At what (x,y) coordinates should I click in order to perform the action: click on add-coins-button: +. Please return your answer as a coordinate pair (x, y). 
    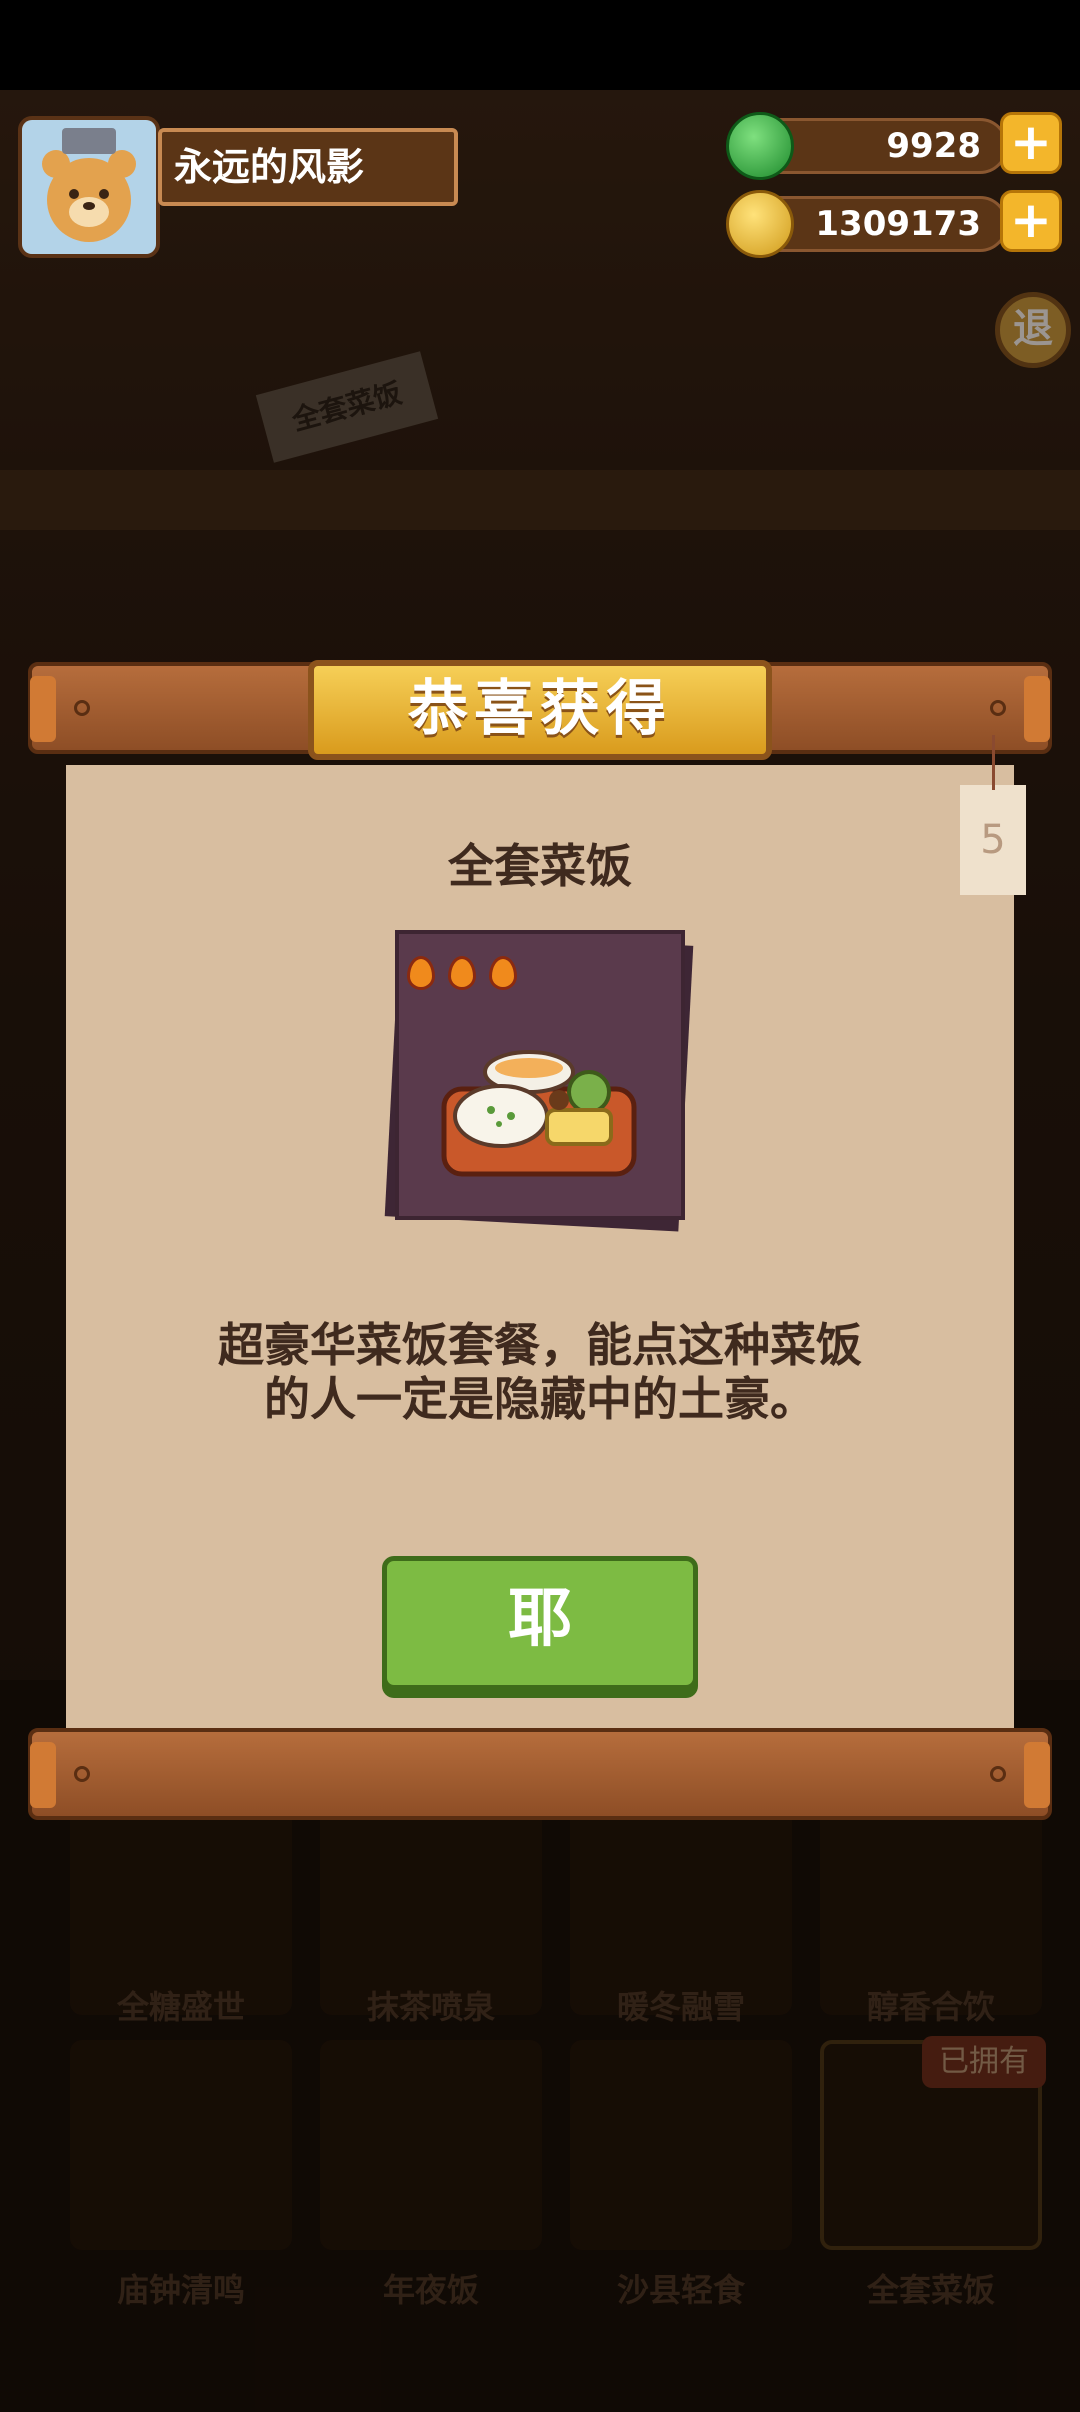
    Looking at the image, I should click on (1031, 221).